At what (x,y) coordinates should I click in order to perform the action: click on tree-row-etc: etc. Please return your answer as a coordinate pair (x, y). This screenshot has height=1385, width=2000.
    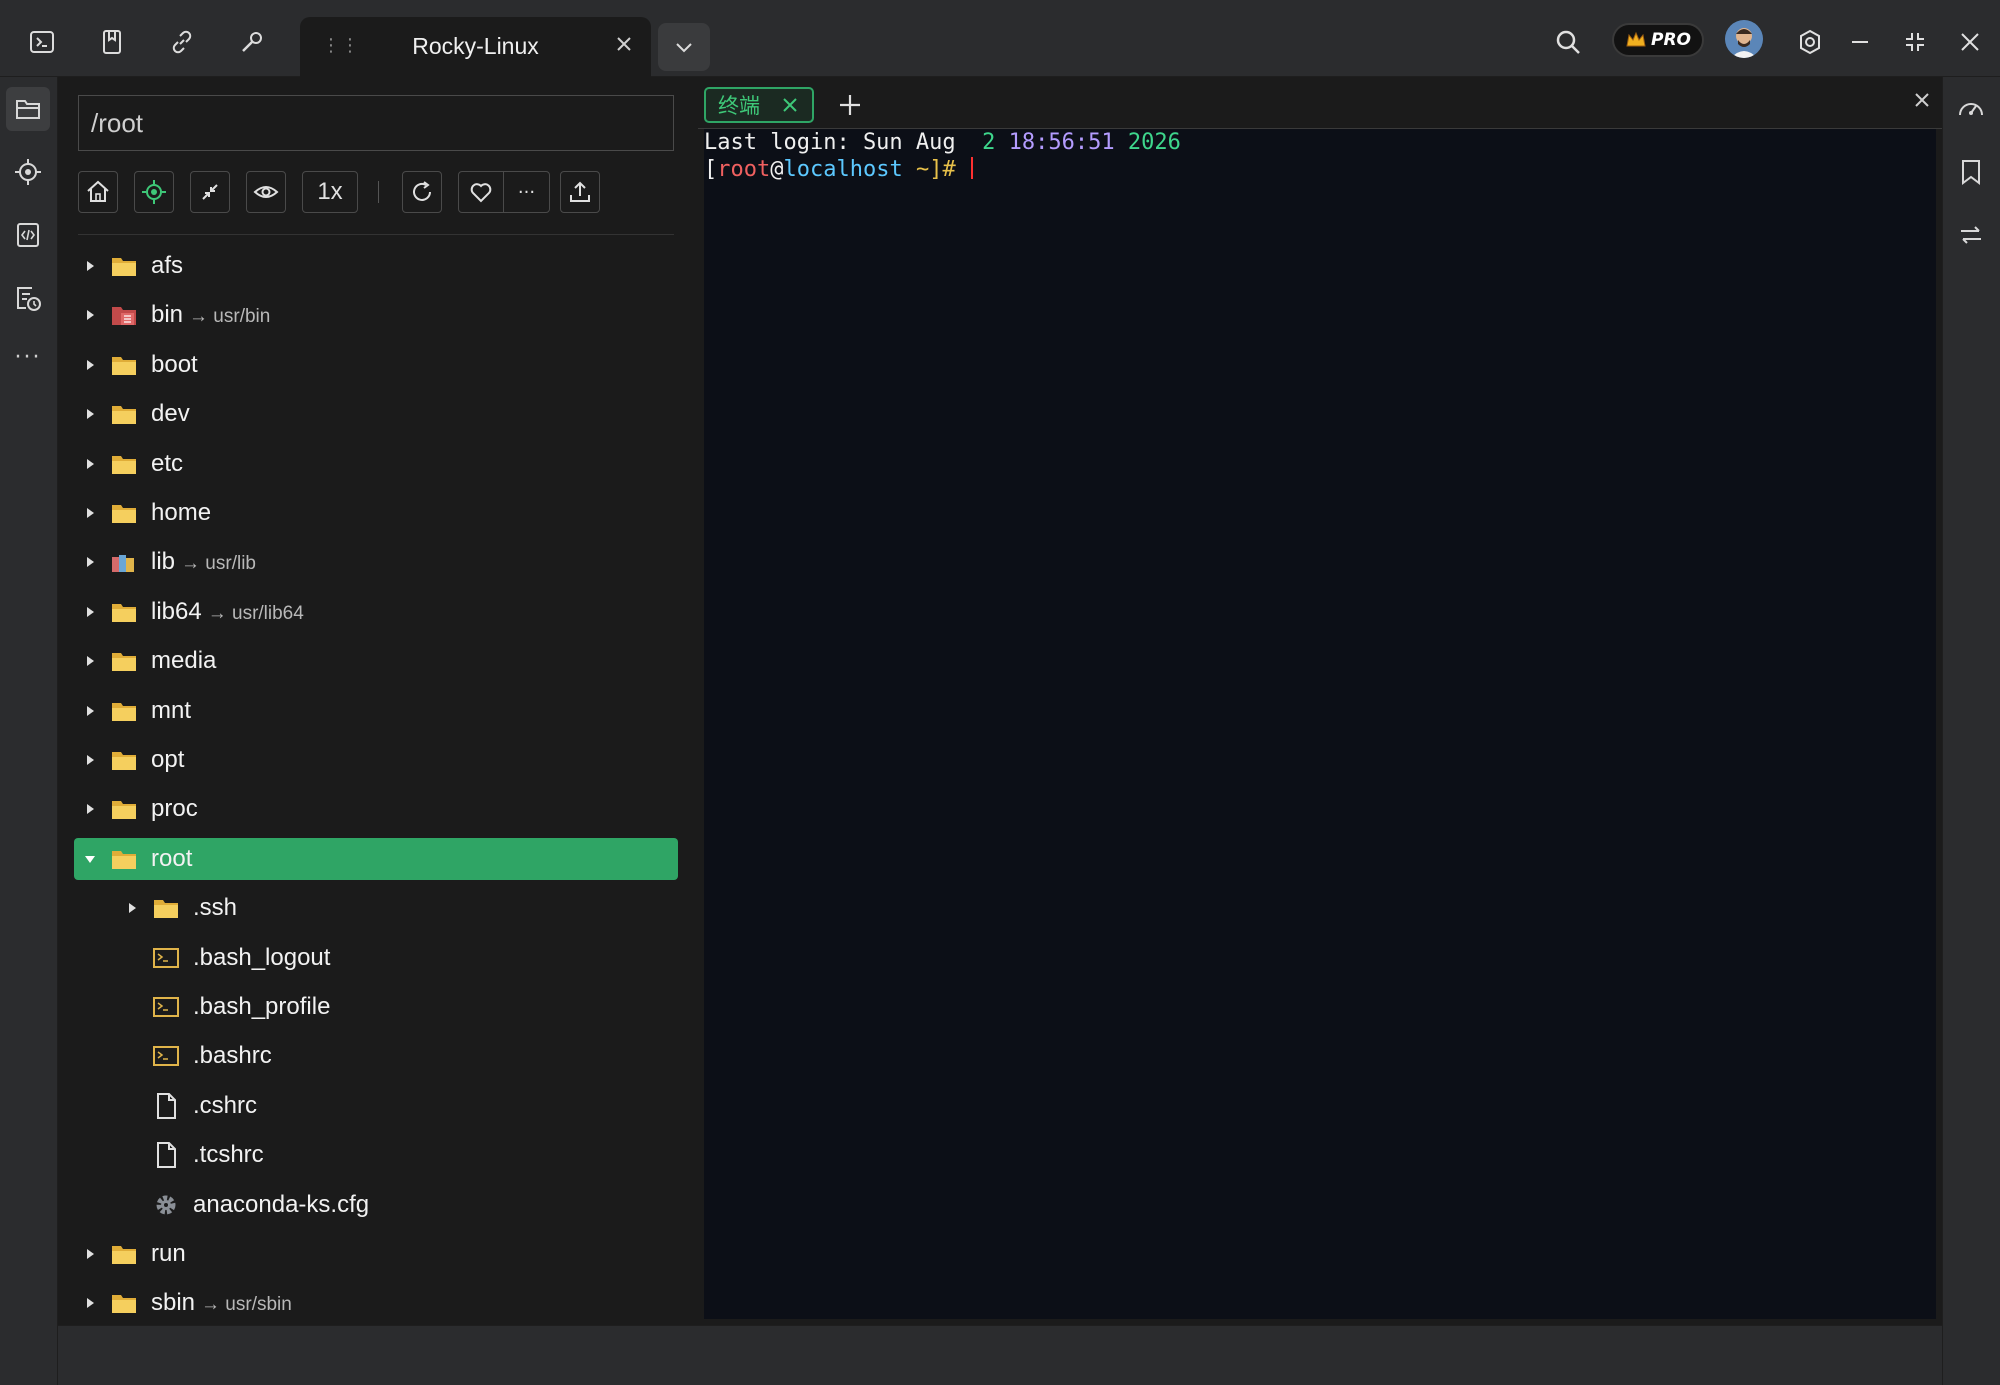
    Looking at the image, I should click on (376, 464).